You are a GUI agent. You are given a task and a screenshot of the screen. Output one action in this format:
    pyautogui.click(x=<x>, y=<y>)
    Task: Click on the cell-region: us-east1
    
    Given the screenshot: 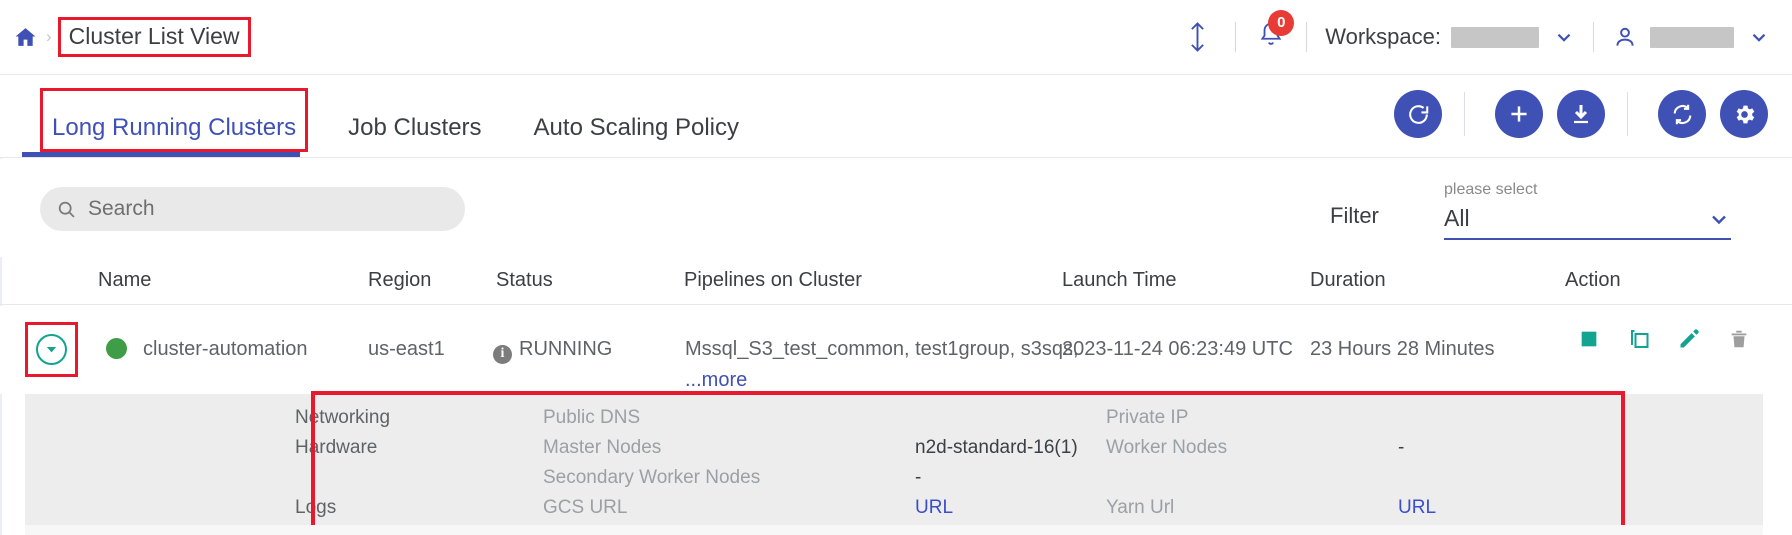 What is the action you would take?
    pyautogui.click(x=406, y=349)
    